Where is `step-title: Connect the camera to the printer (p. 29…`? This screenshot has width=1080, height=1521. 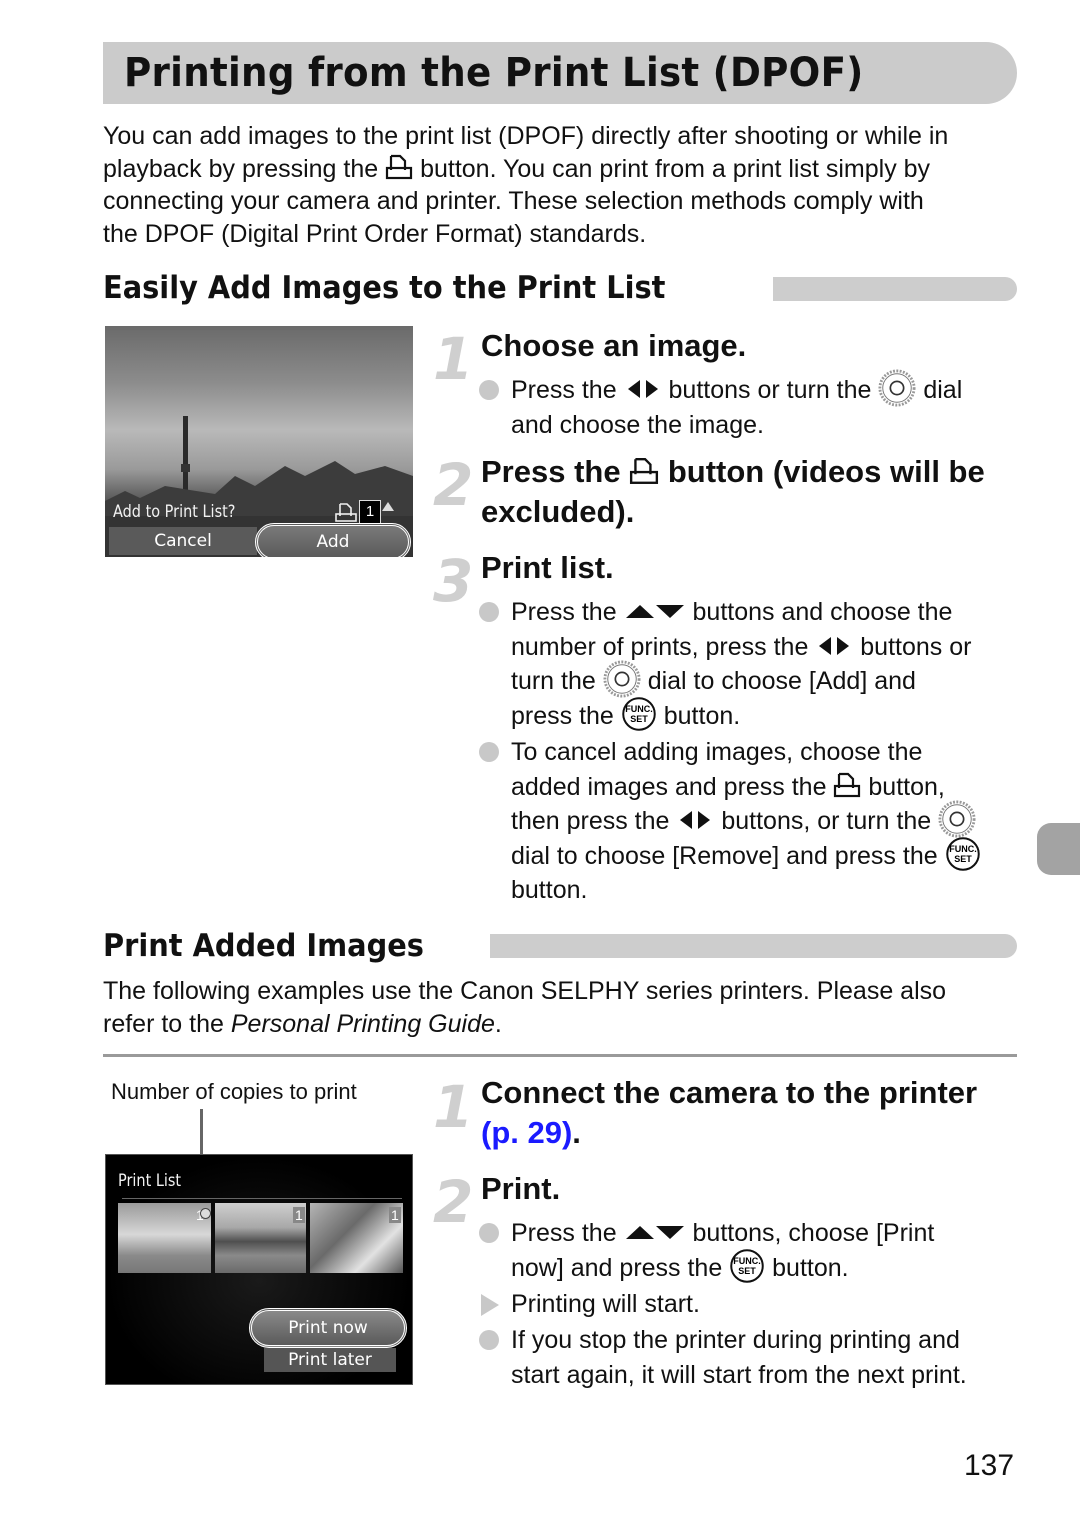
step-title: Connect the camera to the printer (p. 29… is located at coordinates (729, 1112).